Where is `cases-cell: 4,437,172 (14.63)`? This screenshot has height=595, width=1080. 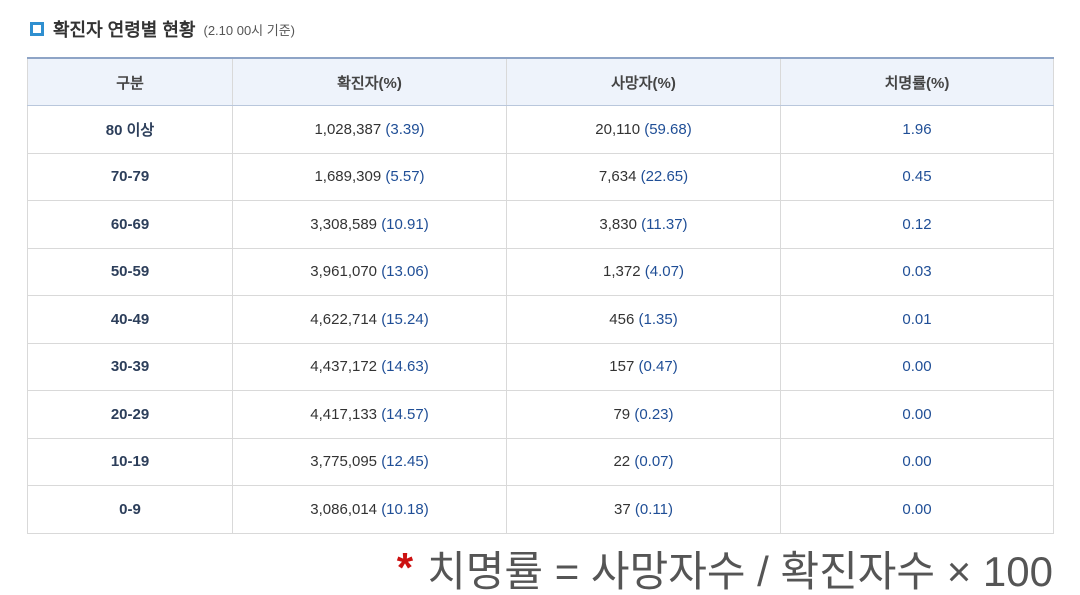
cases-cell: 4,437,172 (14.63) is located at coordinates (369, 366).